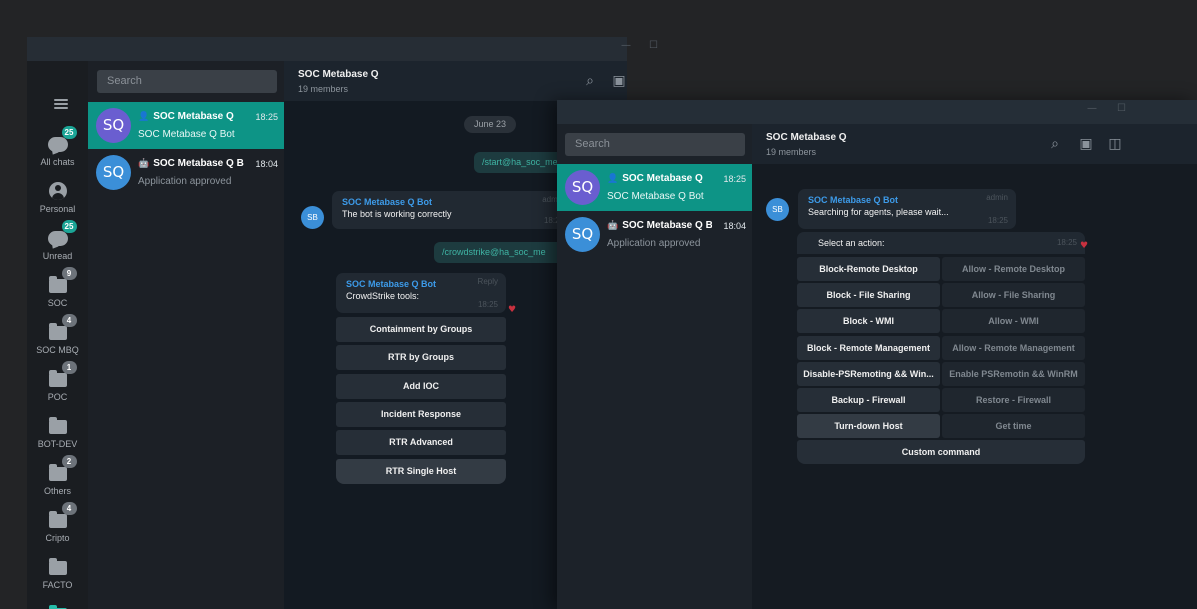 Image resolution: width=1197 pixels, height=609 pixels. What do you see at coordinates (421, 471) in the screenshot?
I see `keyboard-button: RTR Single Host` at bounding box center [421, 471].